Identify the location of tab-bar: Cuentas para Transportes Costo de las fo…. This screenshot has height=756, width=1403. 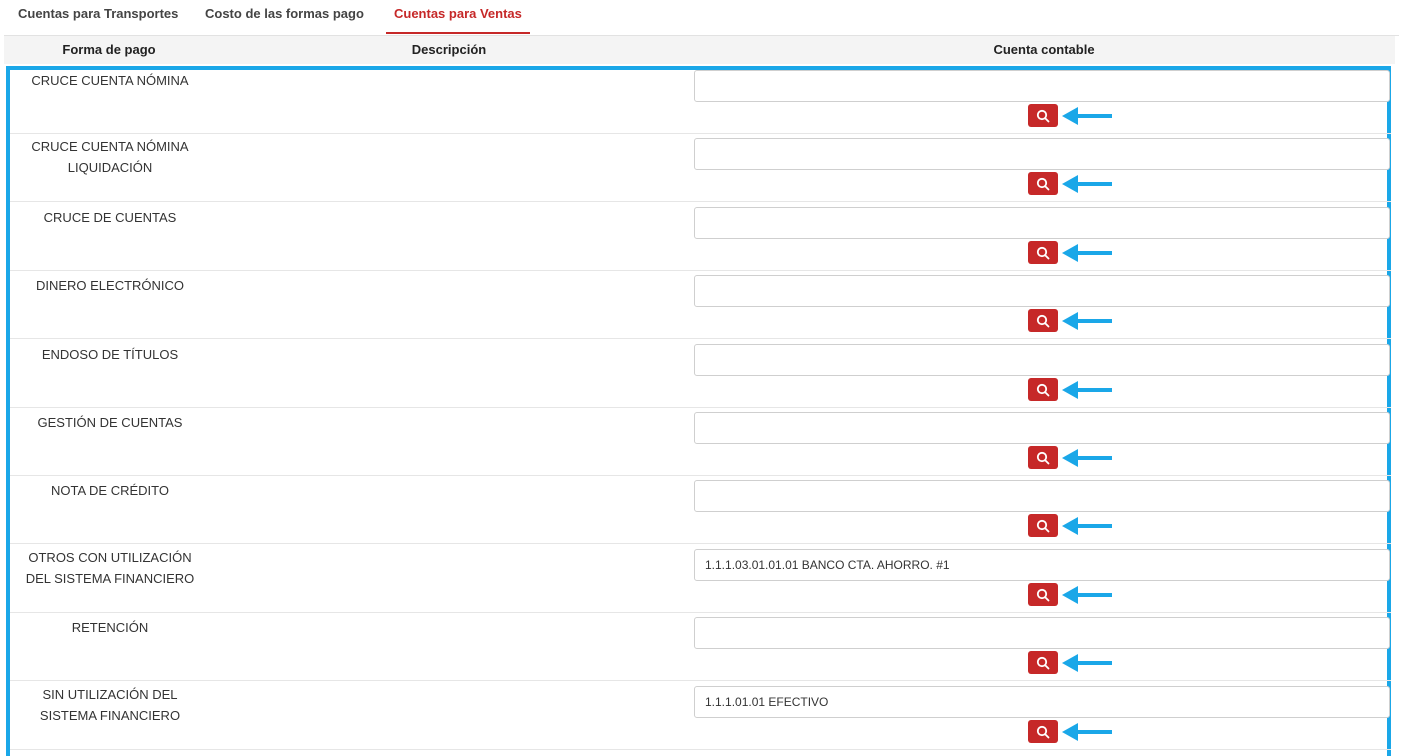
(701, 17).